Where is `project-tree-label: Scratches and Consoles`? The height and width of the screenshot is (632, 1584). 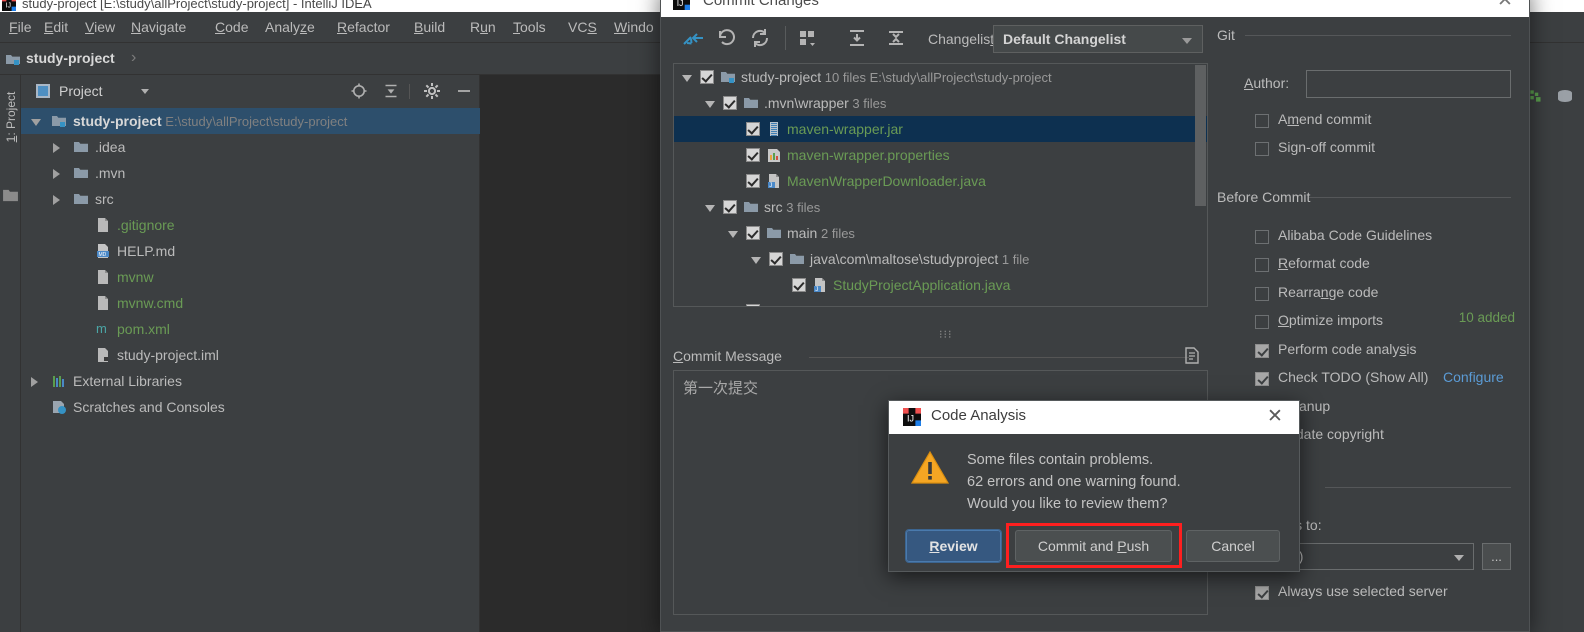
project-tree-label: Scratches and Consoles is located at coordinates (149, 407).